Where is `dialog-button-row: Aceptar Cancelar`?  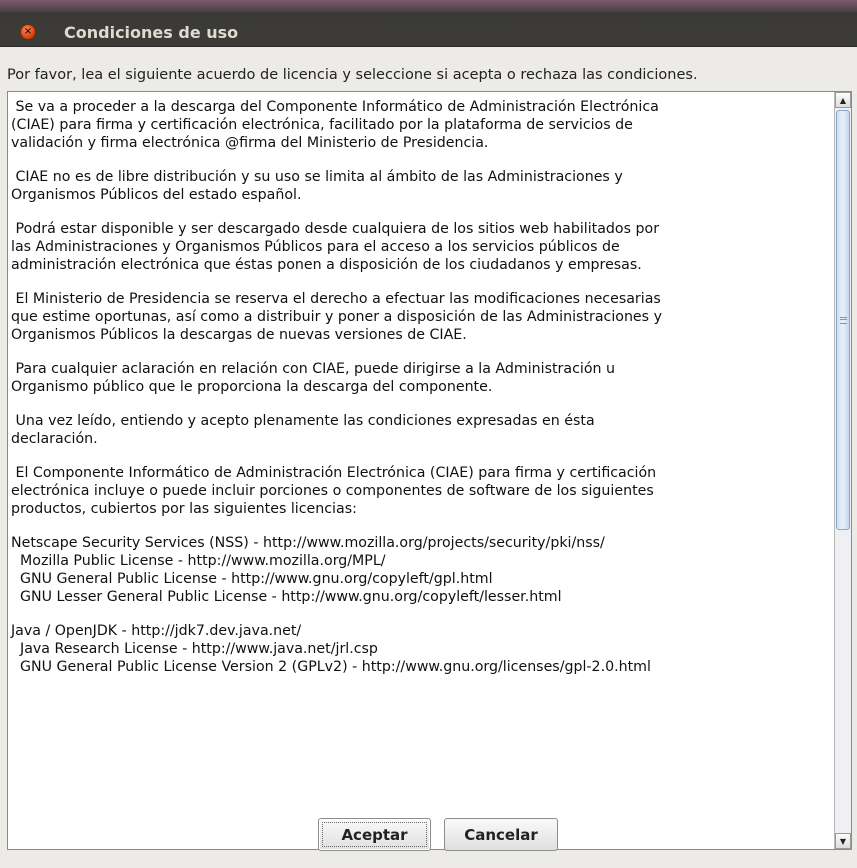 dialog-button-row: Aceptar Cancelar is located at coordinates (428, 836).